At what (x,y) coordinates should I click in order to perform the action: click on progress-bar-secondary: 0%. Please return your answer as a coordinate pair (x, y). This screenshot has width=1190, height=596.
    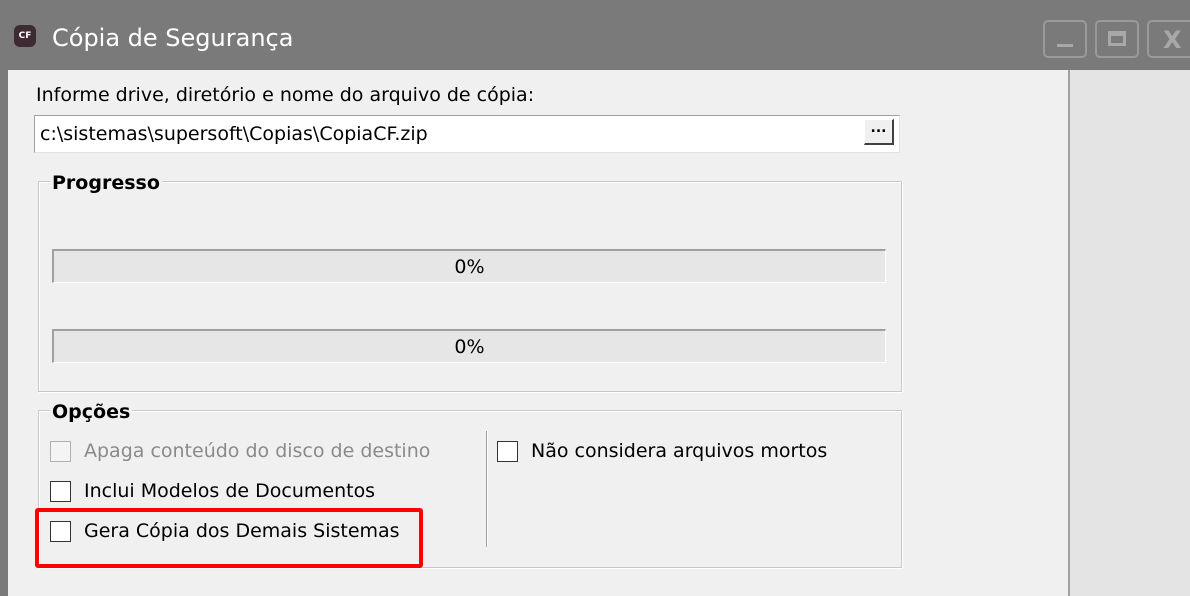
    Looking at the image, I should click on (469, 346).